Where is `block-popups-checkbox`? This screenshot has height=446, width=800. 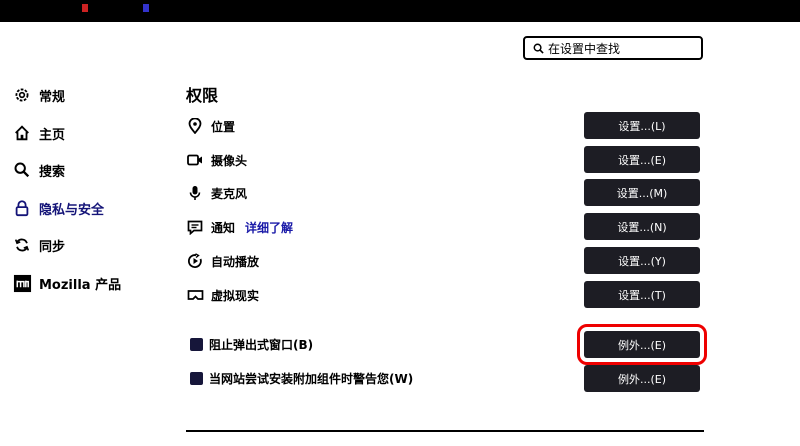
block-popups-checkbox is located at coordinates (196, 344).